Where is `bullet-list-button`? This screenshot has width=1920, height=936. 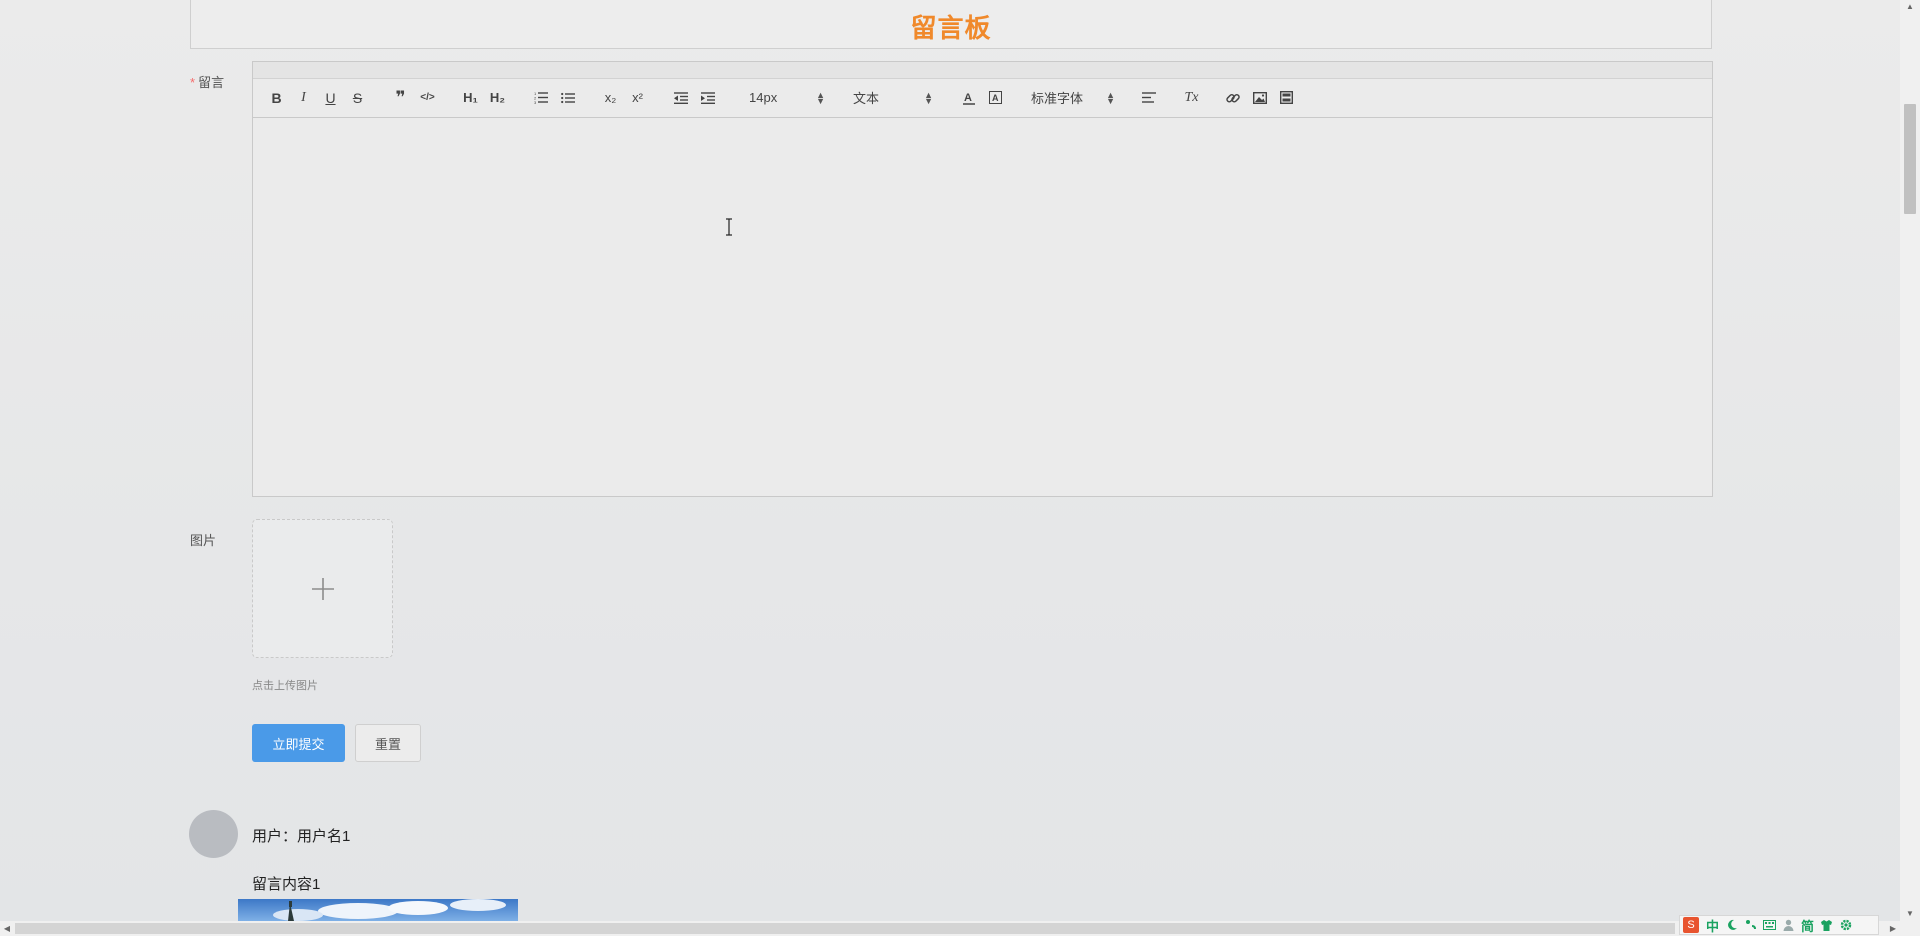 bullet-list-button is located at coordinates (567, 98).